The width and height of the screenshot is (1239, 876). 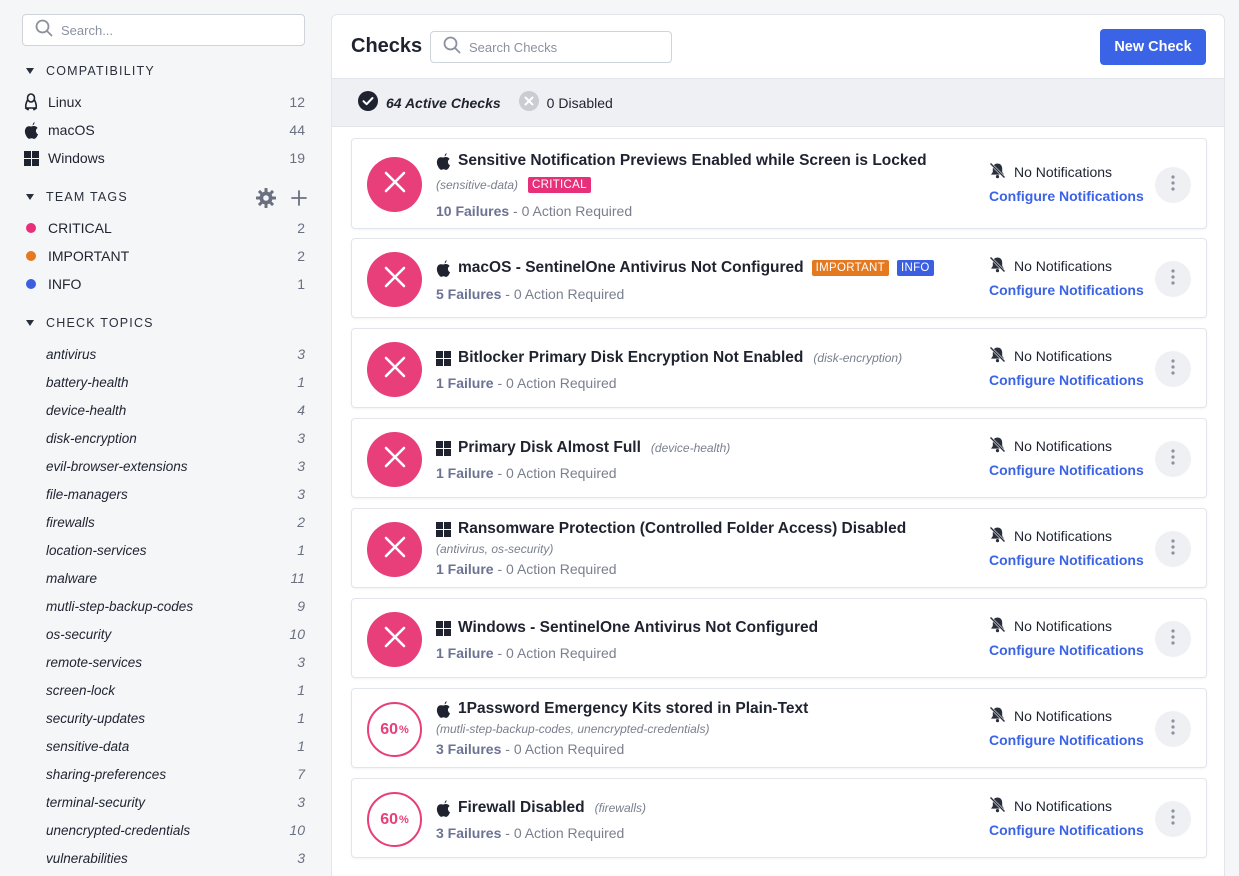 What do you see at coordinates (88, 323) in the screenshot?
I see `check-topics-section-toggle: CHECK TOPICS` at bounding box center [88, 323].